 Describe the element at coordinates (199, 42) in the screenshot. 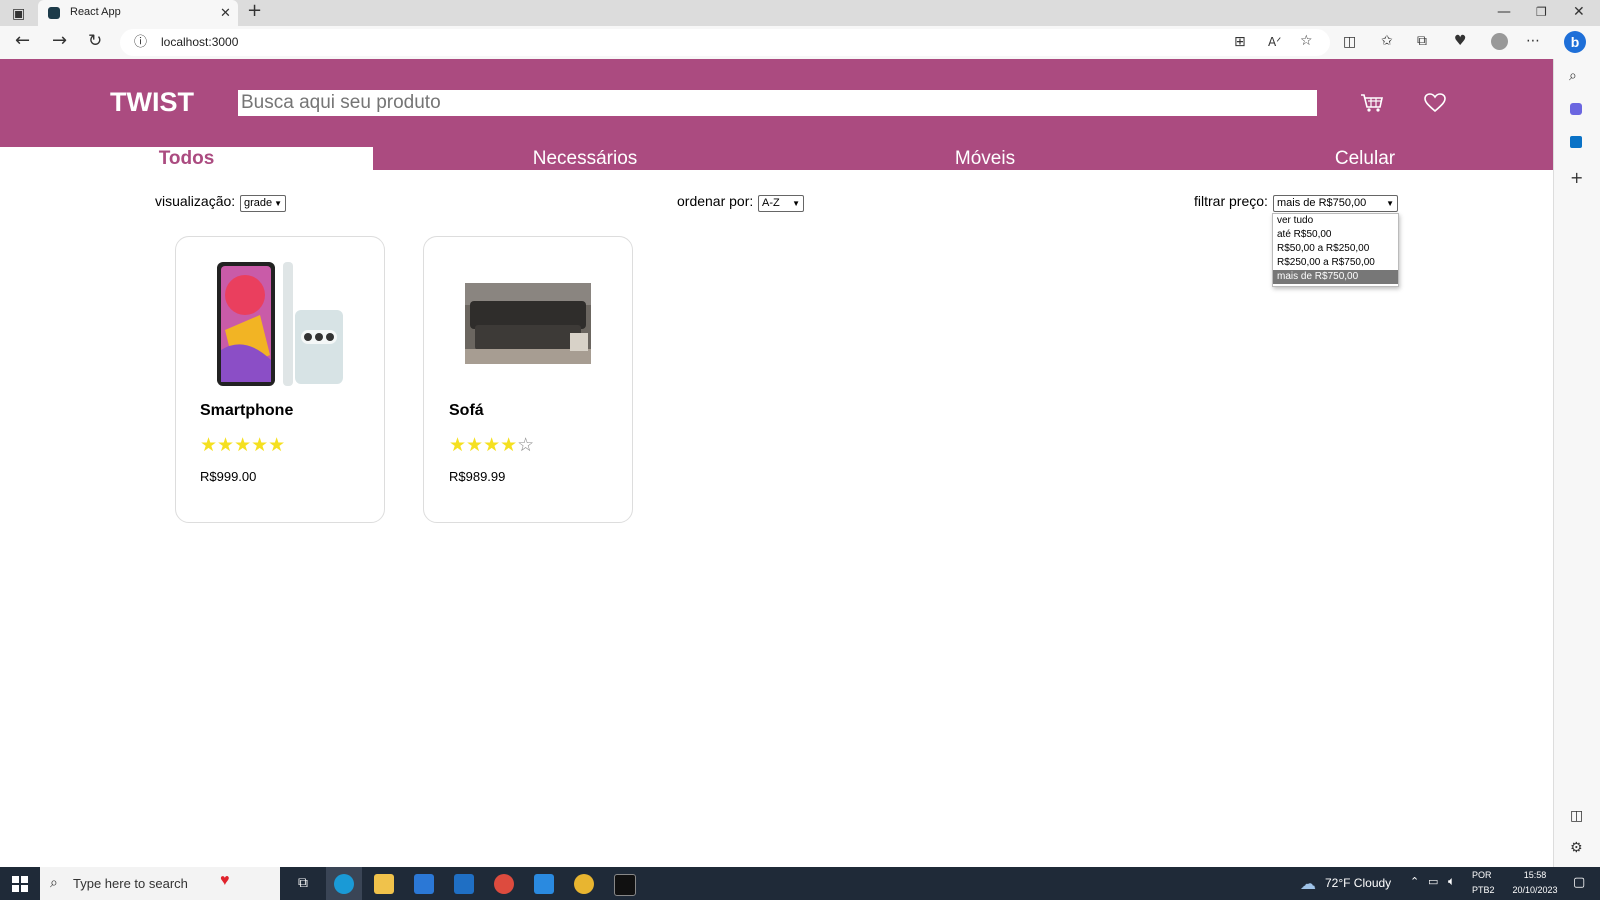

I see `url-text: localhost:3000` at that location.